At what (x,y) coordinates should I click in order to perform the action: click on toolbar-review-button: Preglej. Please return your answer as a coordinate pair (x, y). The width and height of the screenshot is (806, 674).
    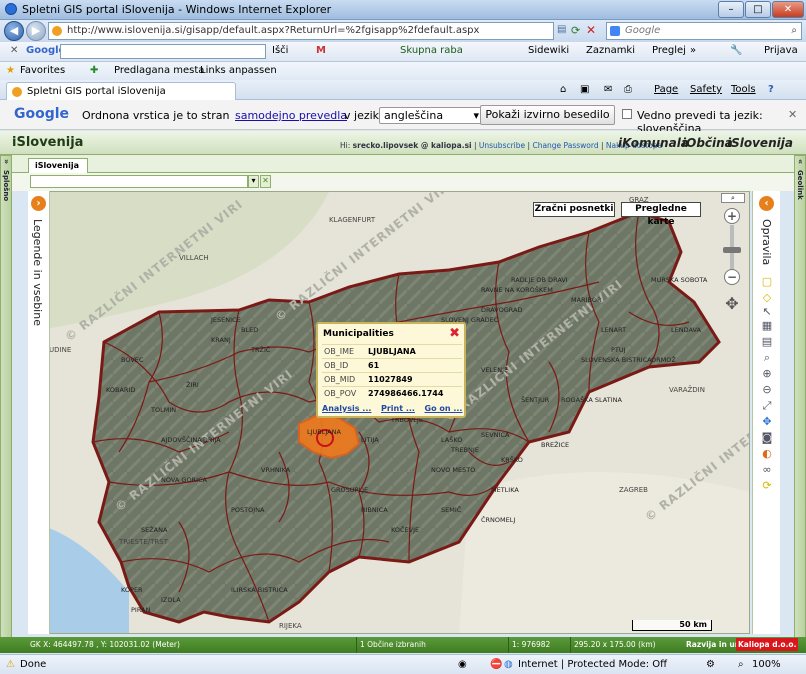
    Looking at the image, I should click on (669, 50).